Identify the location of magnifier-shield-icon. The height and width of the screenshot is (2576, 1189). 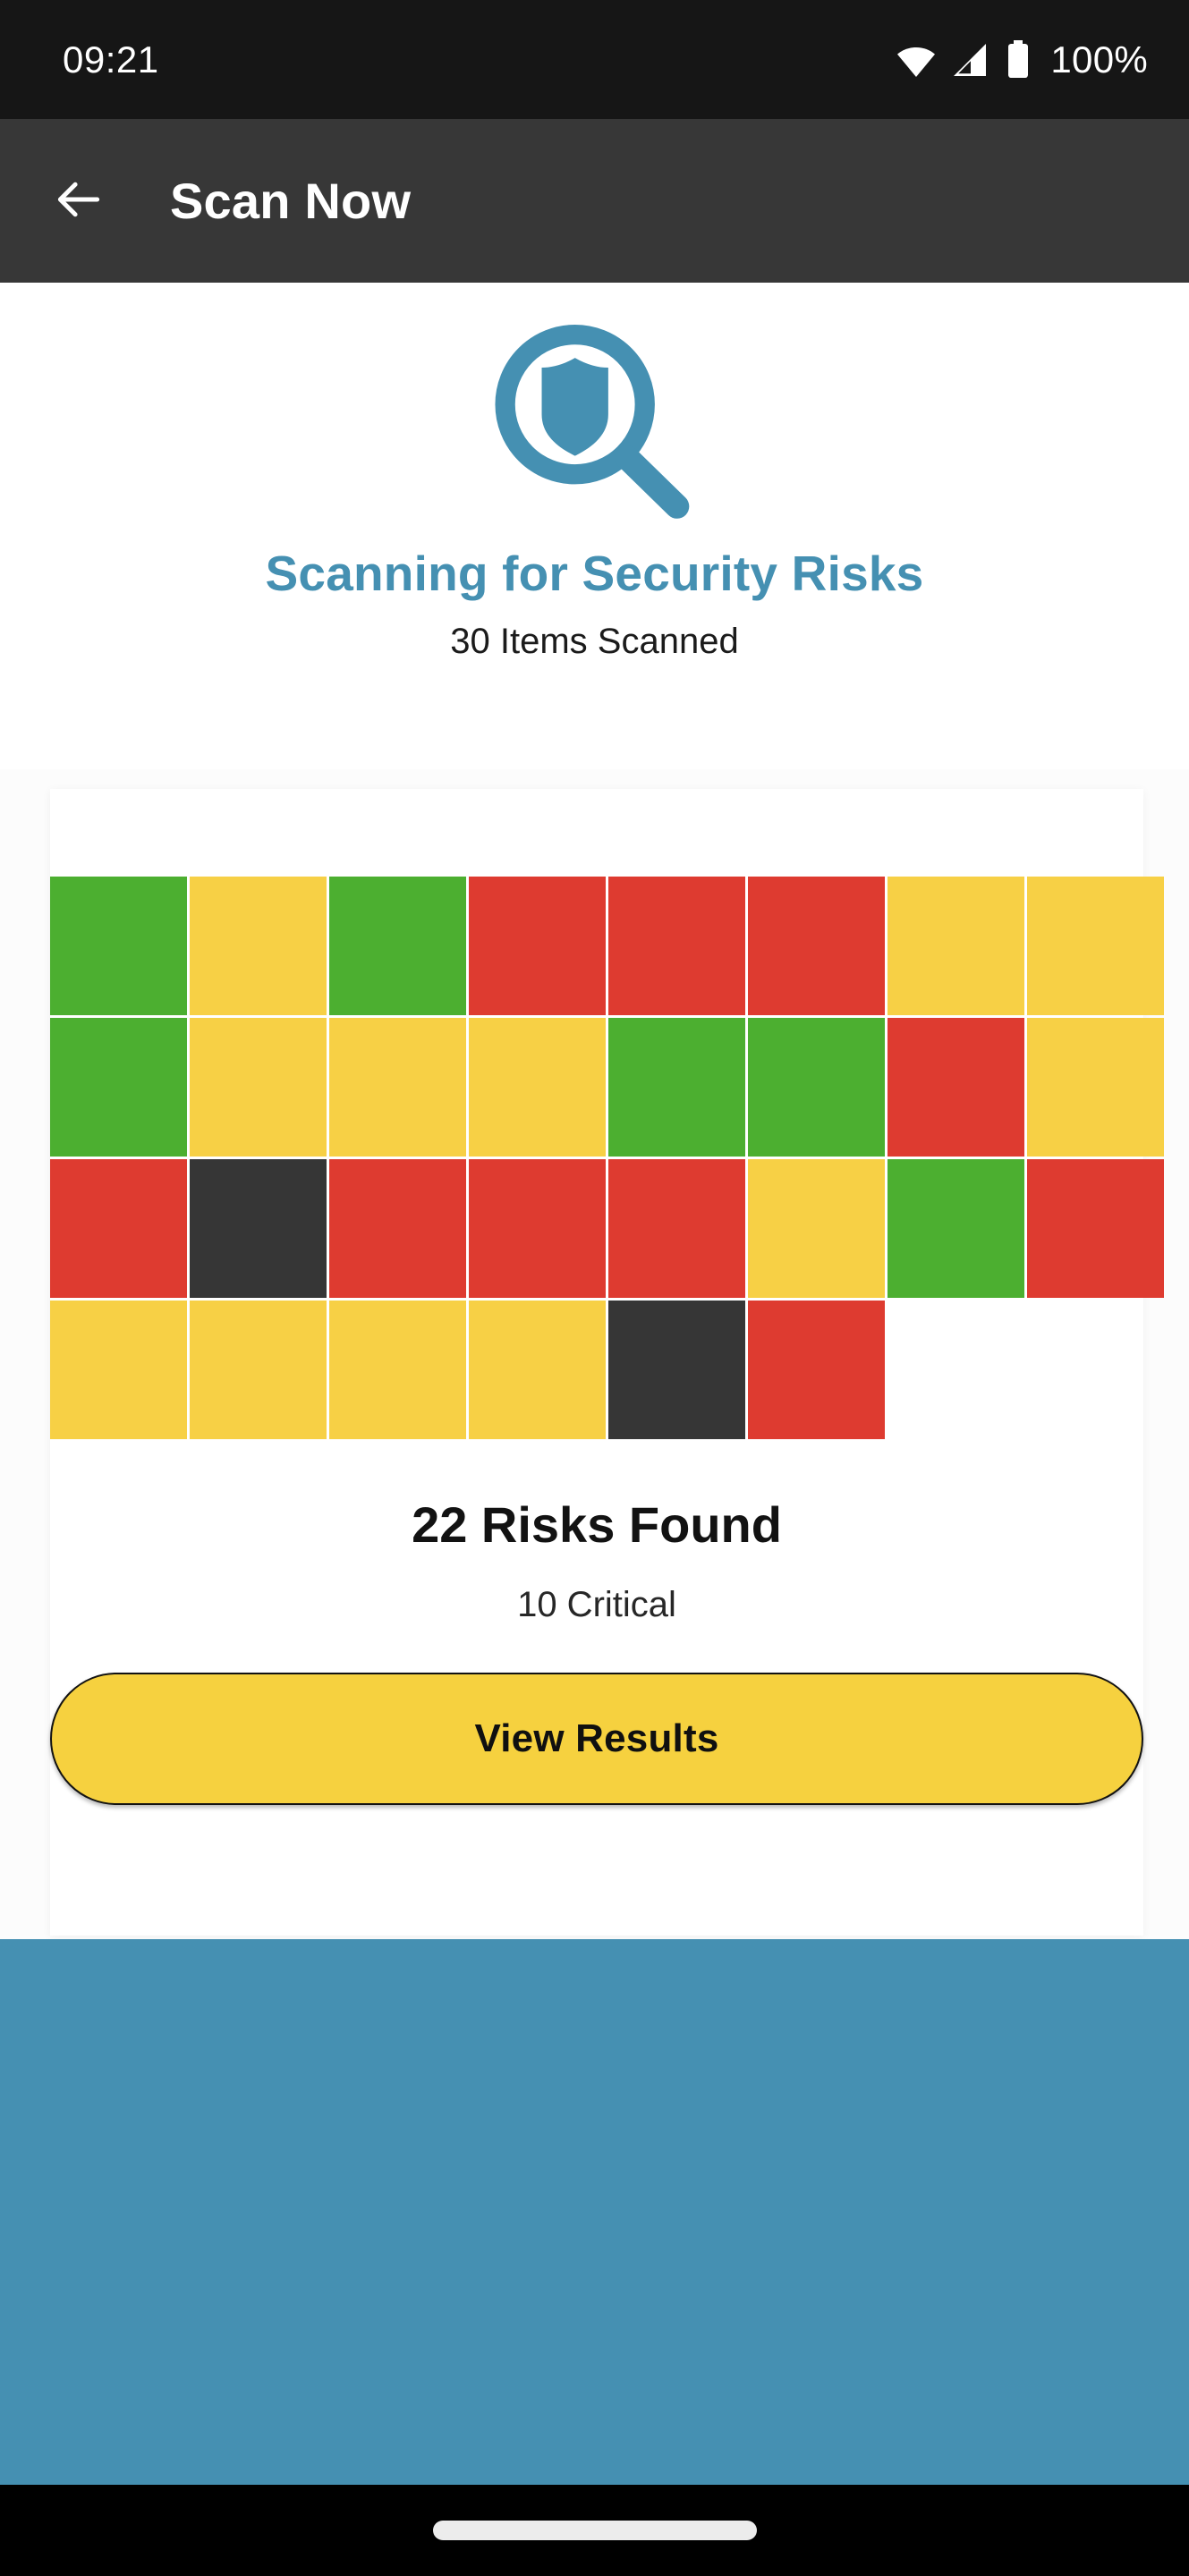
(595, 424).